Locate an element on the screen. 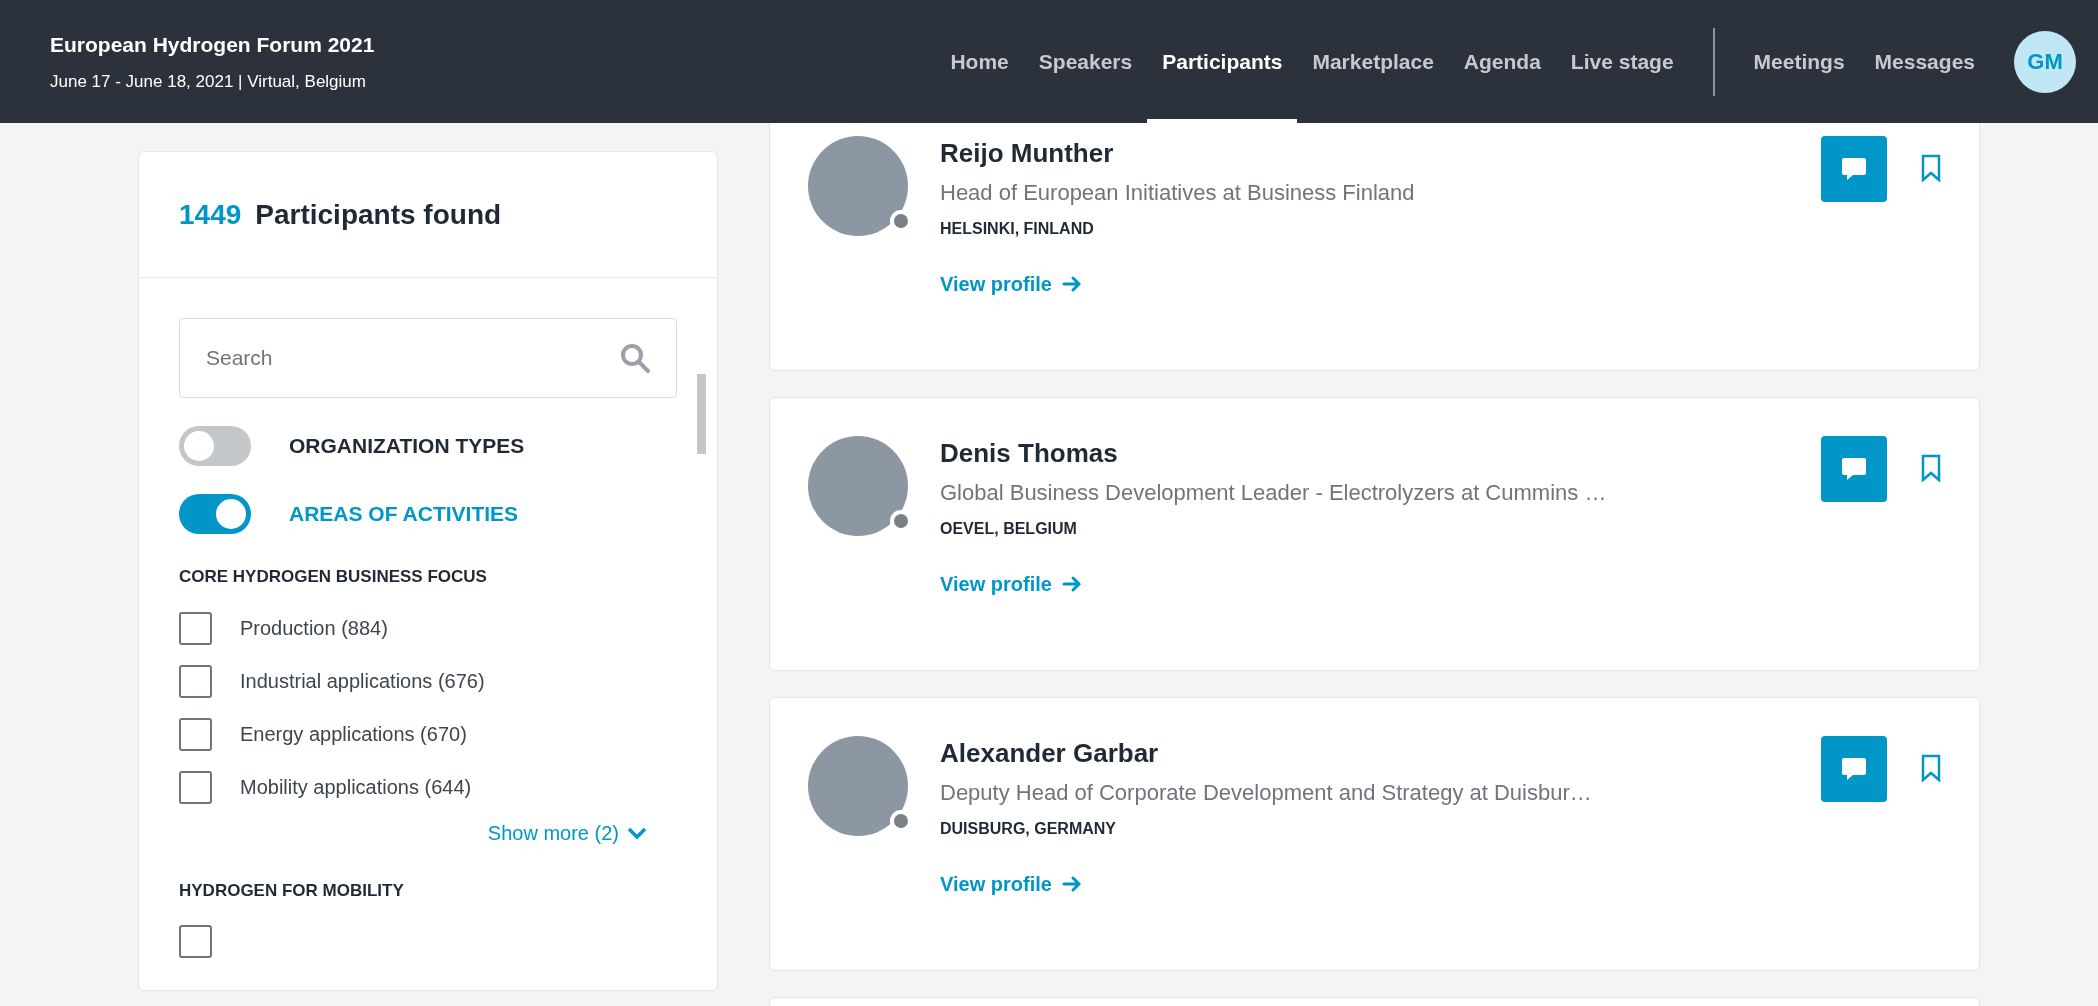 The image size is (2098, 1006). nav-tab: Live stage is located at coordinates (1622, 61).